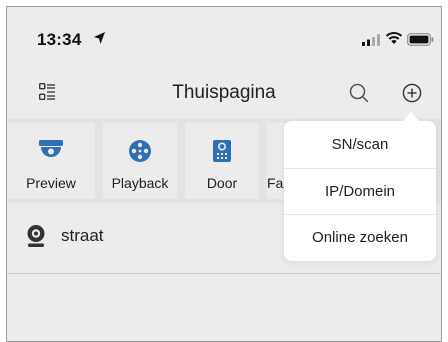 Image resolution: width=448 pixels, height=342 pixels. I want to click on device-type-door: Door, so click(222, 161).